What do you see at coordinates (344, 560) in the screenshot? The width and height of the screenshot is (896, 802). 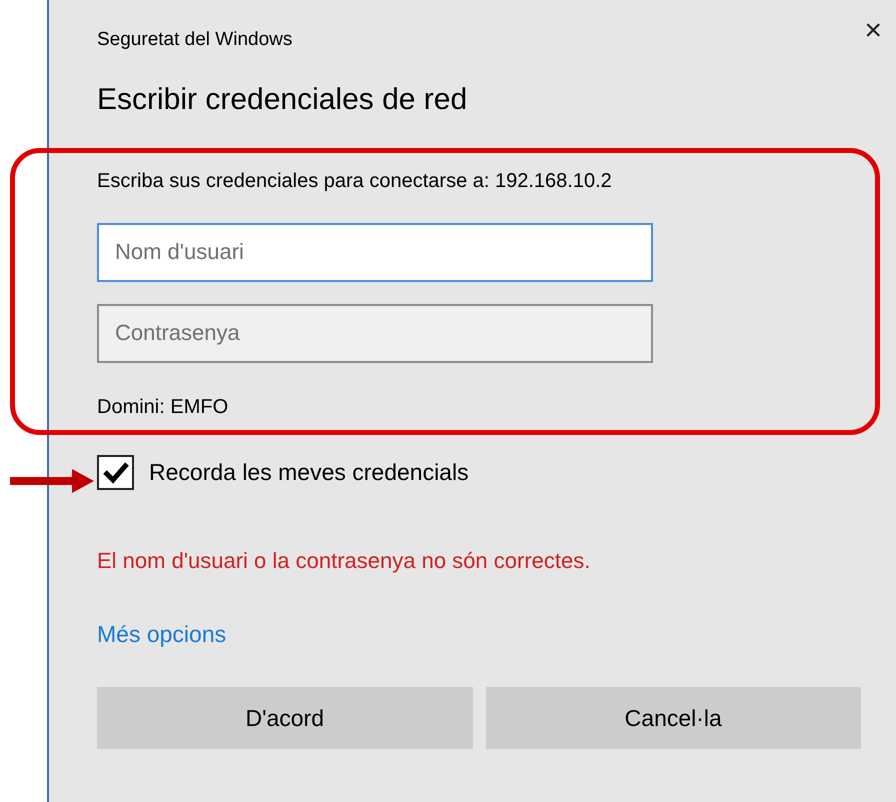 I see `error-message: El nom d'usuari o la contrasenya no són correctes.` at bounding box center [344, 560].